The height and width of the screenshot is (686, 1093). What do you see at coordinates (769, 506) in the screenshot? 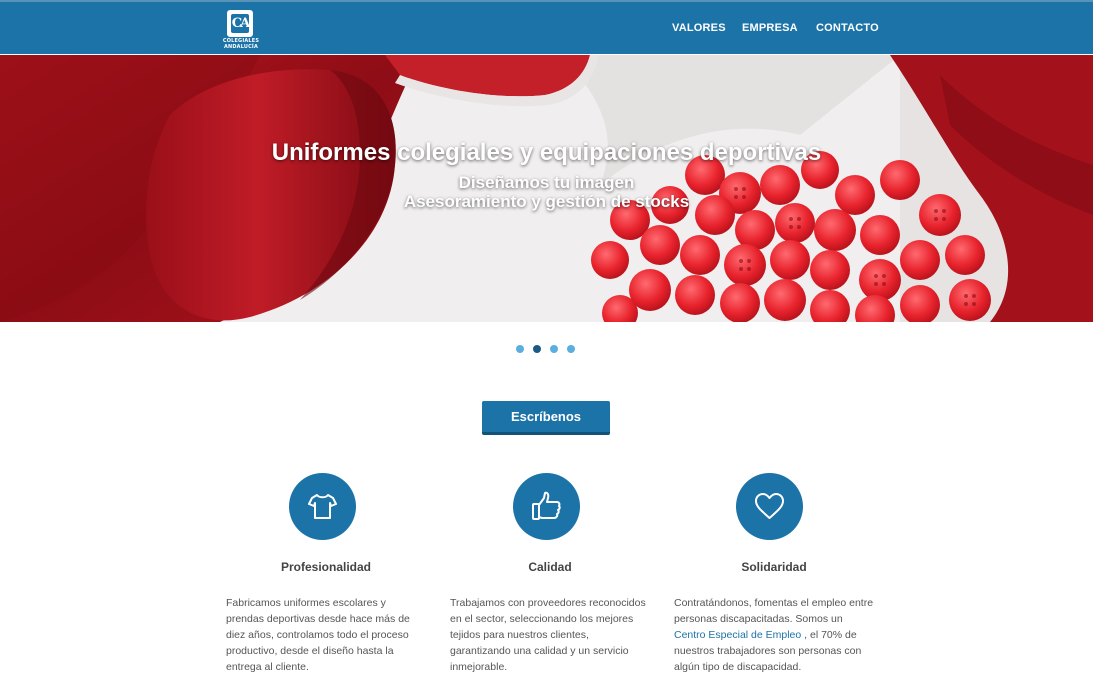
I see `heart-icon` at bounding box center [769, 506].